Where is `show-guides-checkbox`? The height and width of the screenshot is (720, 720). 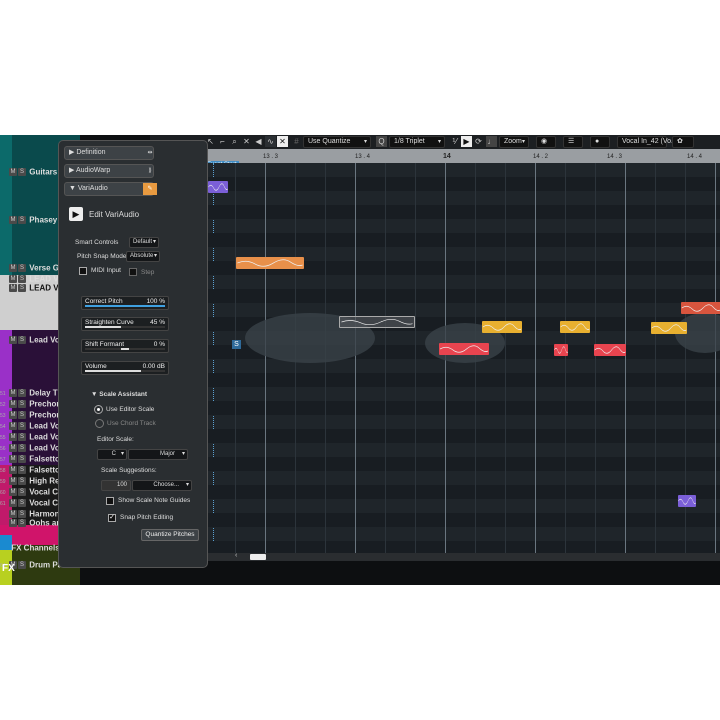 show-guides-checkbox is located at coordinates (110, 501).